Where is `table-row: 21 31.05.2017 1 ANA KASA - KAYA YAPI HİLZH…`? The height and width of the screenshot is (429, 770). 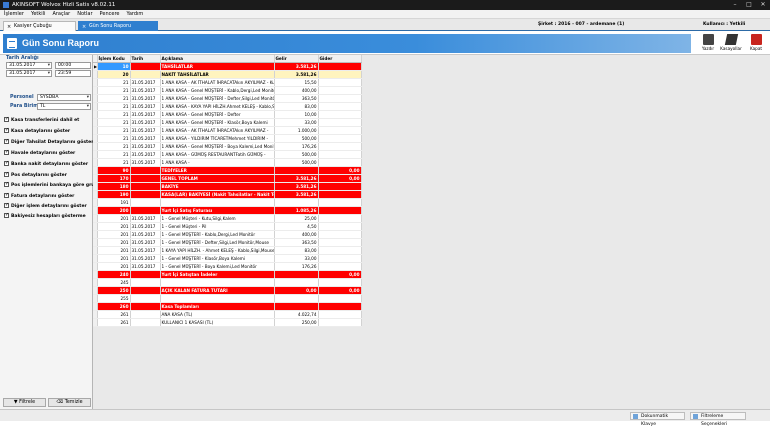
table-row: 21 31.05.2017 1 ANA KASA - KAYA YAPI HİLZH… is located at coordinates (227, 107).